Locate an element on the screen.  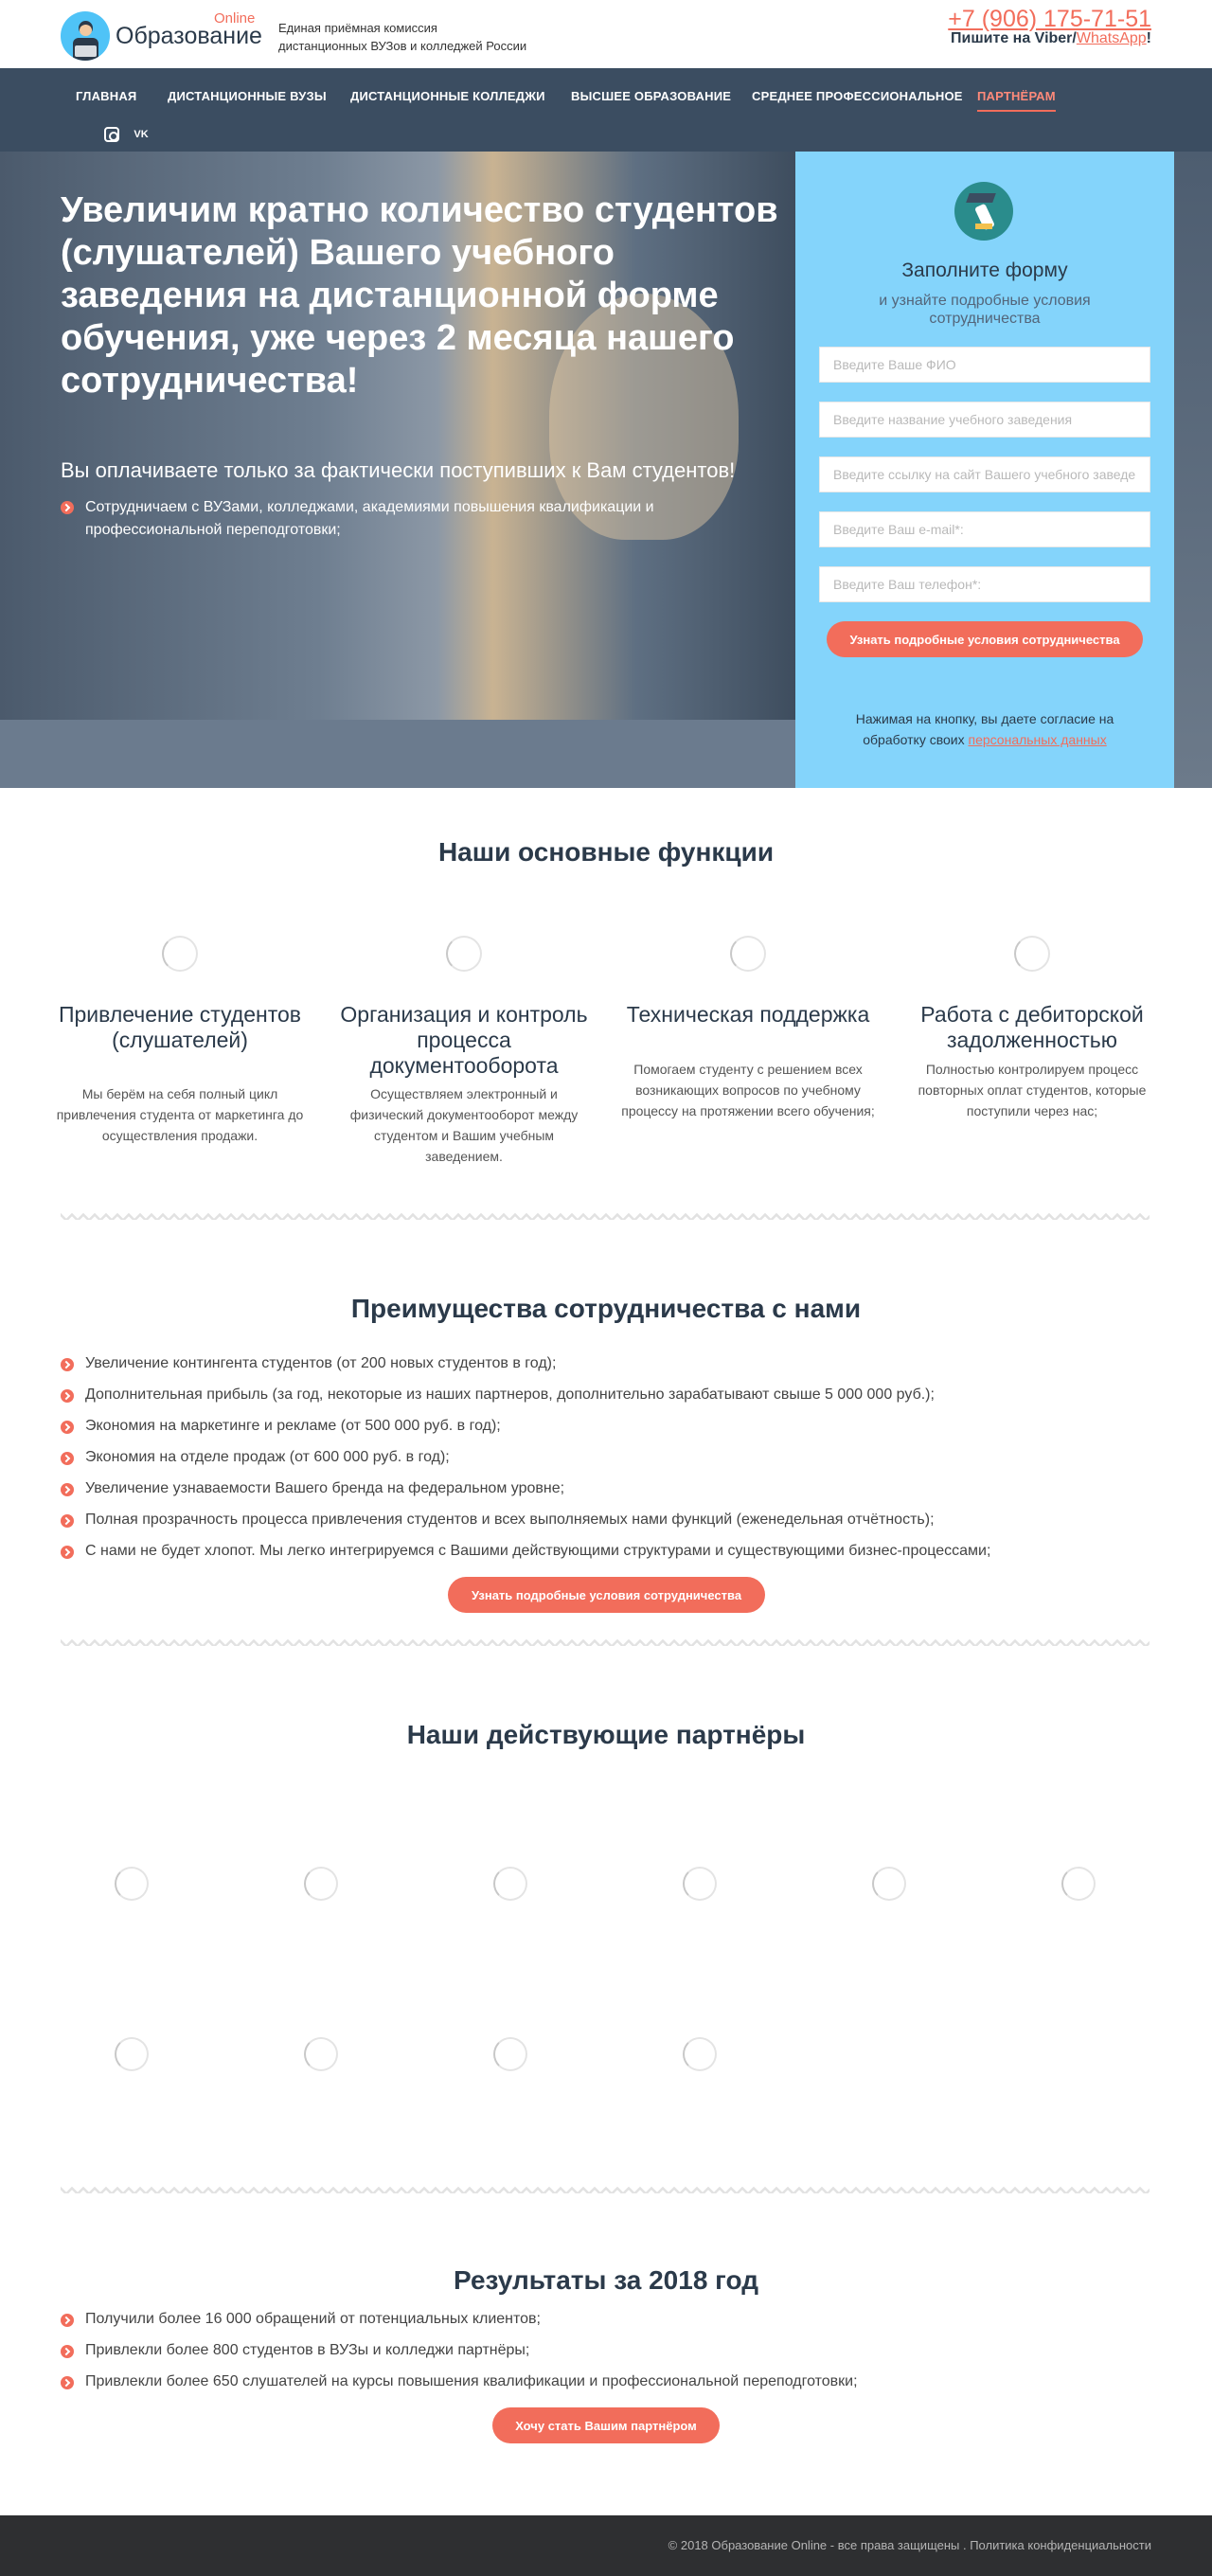
nav-item-secondary-professional: СРЕДНЕЕ ПРОФЕССИОНАЛЬНОЕ is located at coordinates (857, 96).